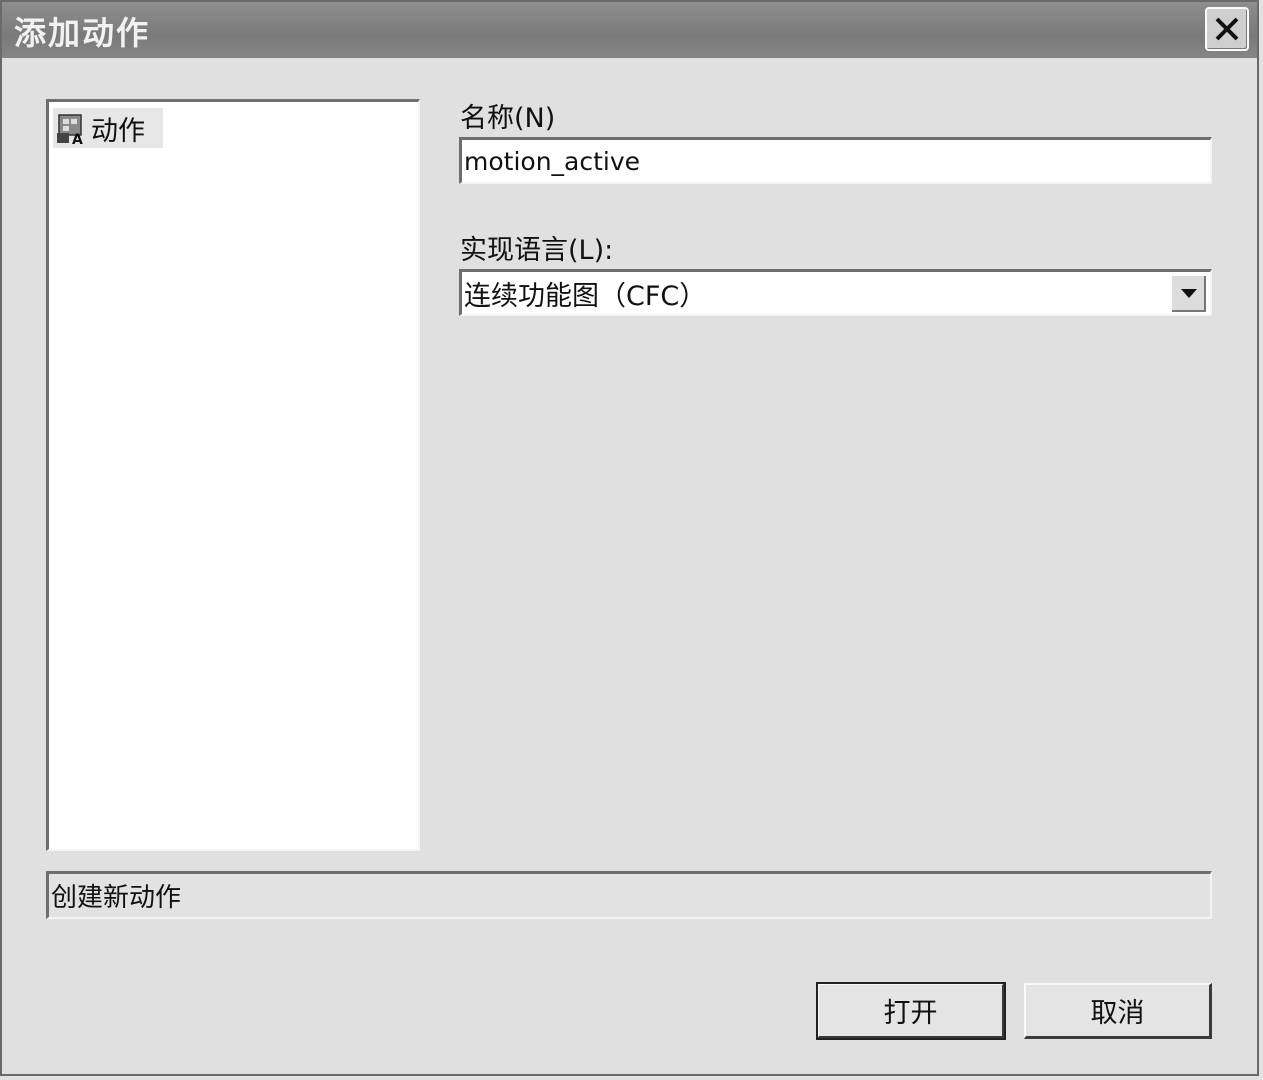 This screenshot has height=1080, width=1263. I want to click on open-button: 打开, so click(911, 1011).